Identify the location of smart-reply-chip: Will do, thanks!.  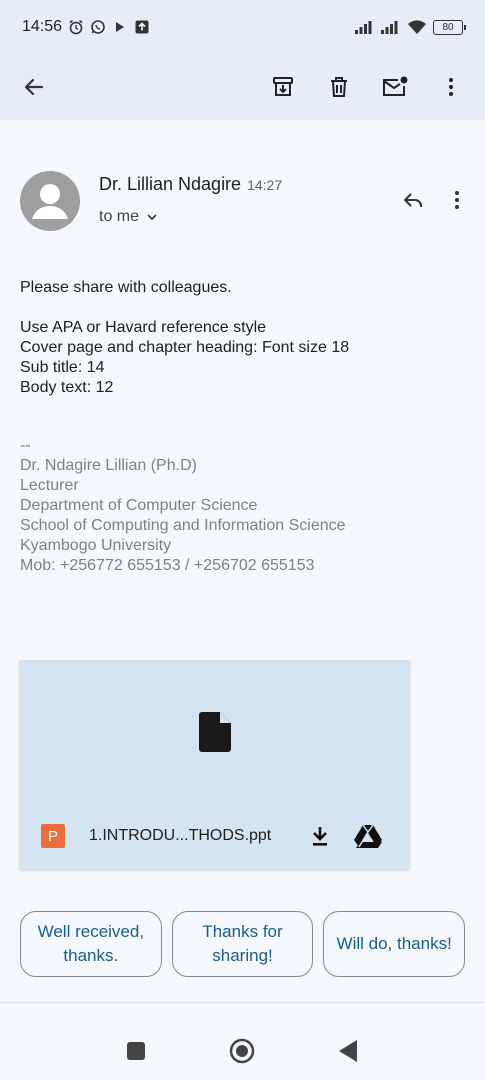
(394, 944).